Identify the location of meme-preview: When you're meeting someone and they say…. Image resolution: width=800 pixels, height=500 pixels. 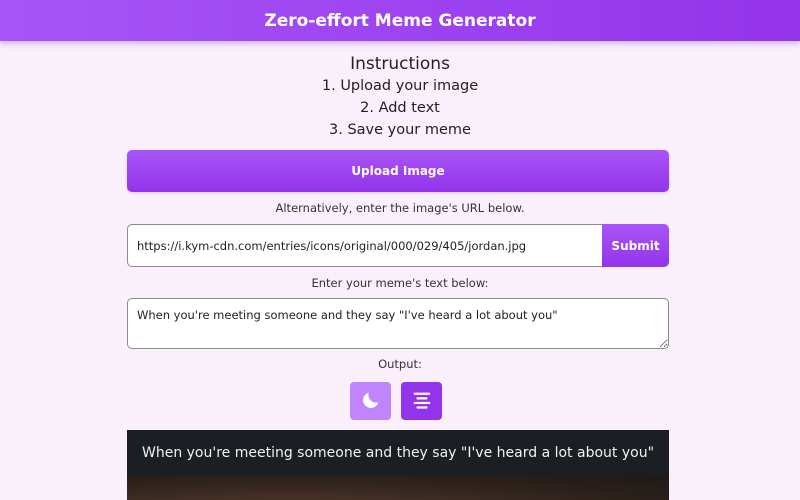
(398, 465).